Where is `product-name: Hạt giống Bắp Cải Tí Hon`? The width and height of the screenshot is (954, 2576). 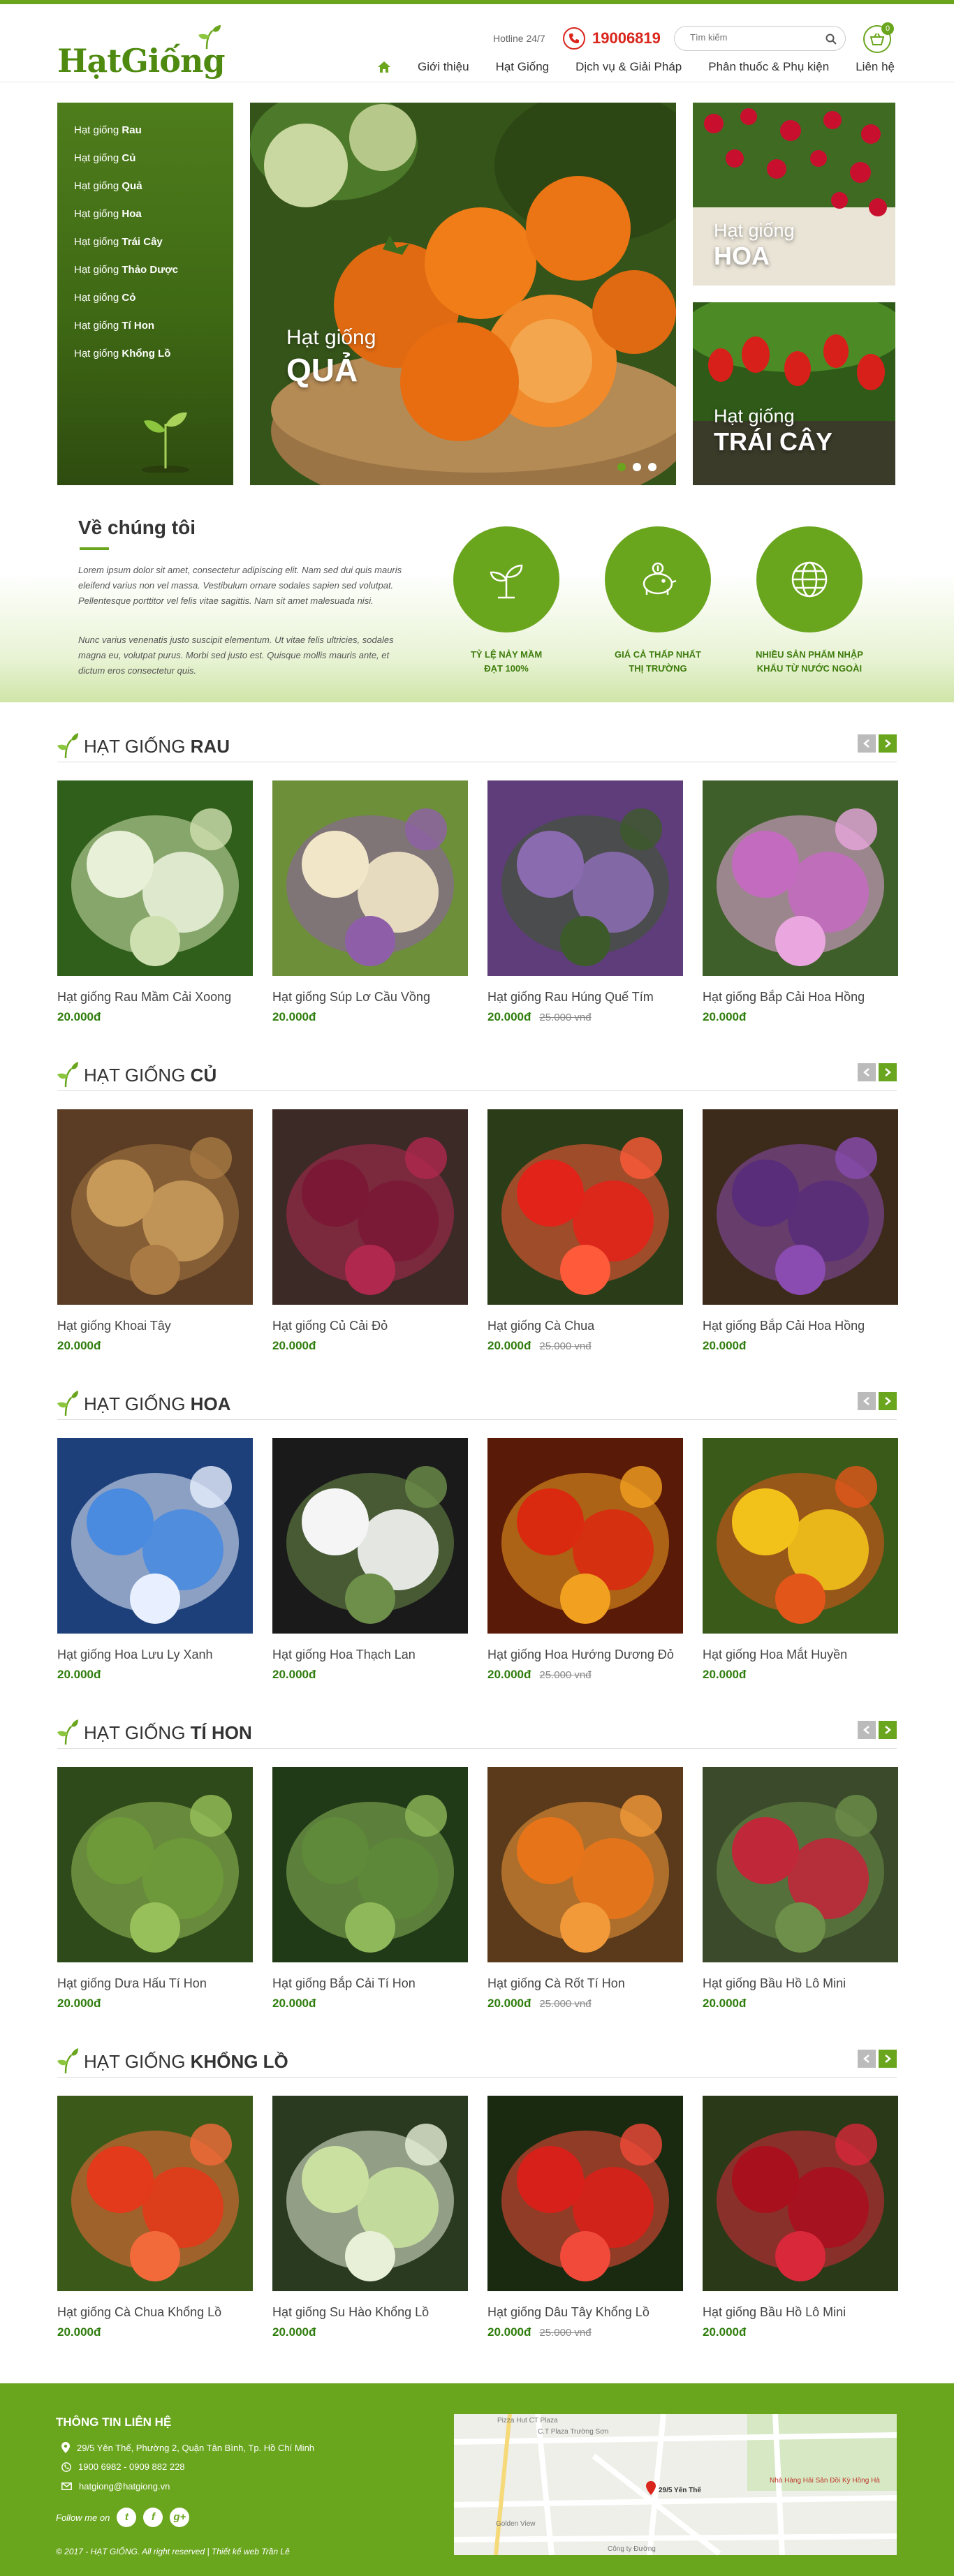
product-name: Hạt giống Bắp Cải Tí Hon is located at coordinates (370, 1983).